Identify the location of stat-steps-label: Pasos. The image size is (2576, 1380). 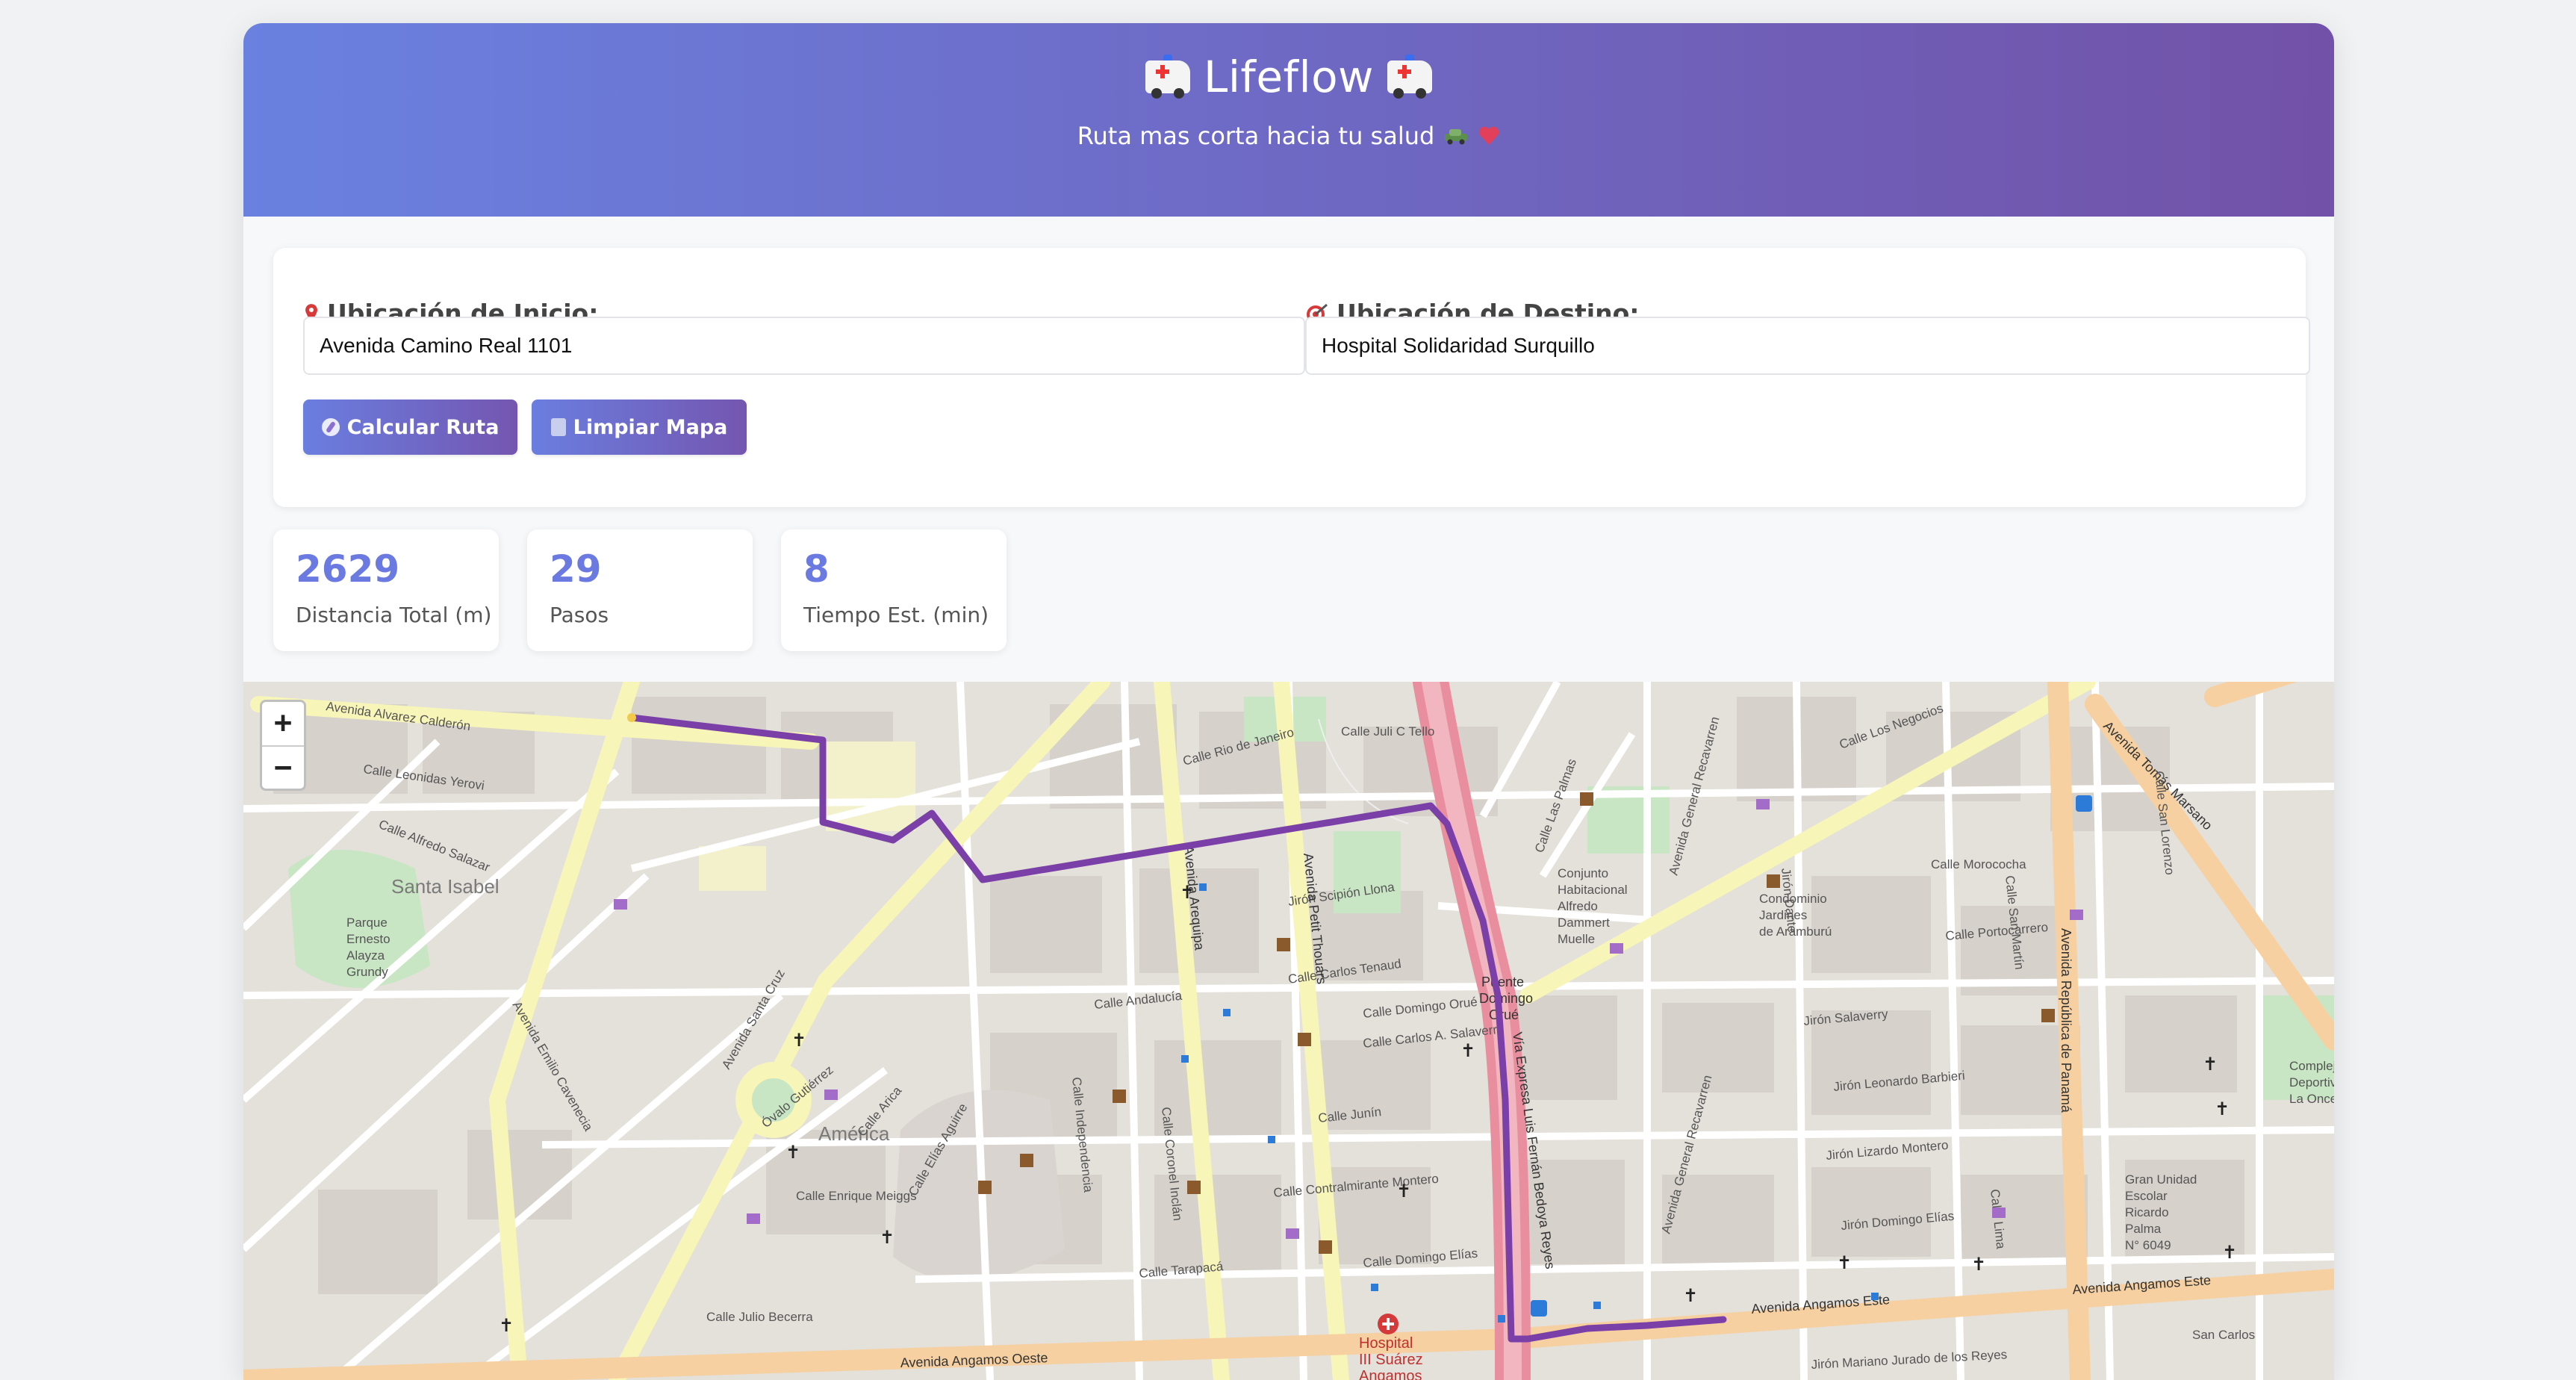
(579, 615).